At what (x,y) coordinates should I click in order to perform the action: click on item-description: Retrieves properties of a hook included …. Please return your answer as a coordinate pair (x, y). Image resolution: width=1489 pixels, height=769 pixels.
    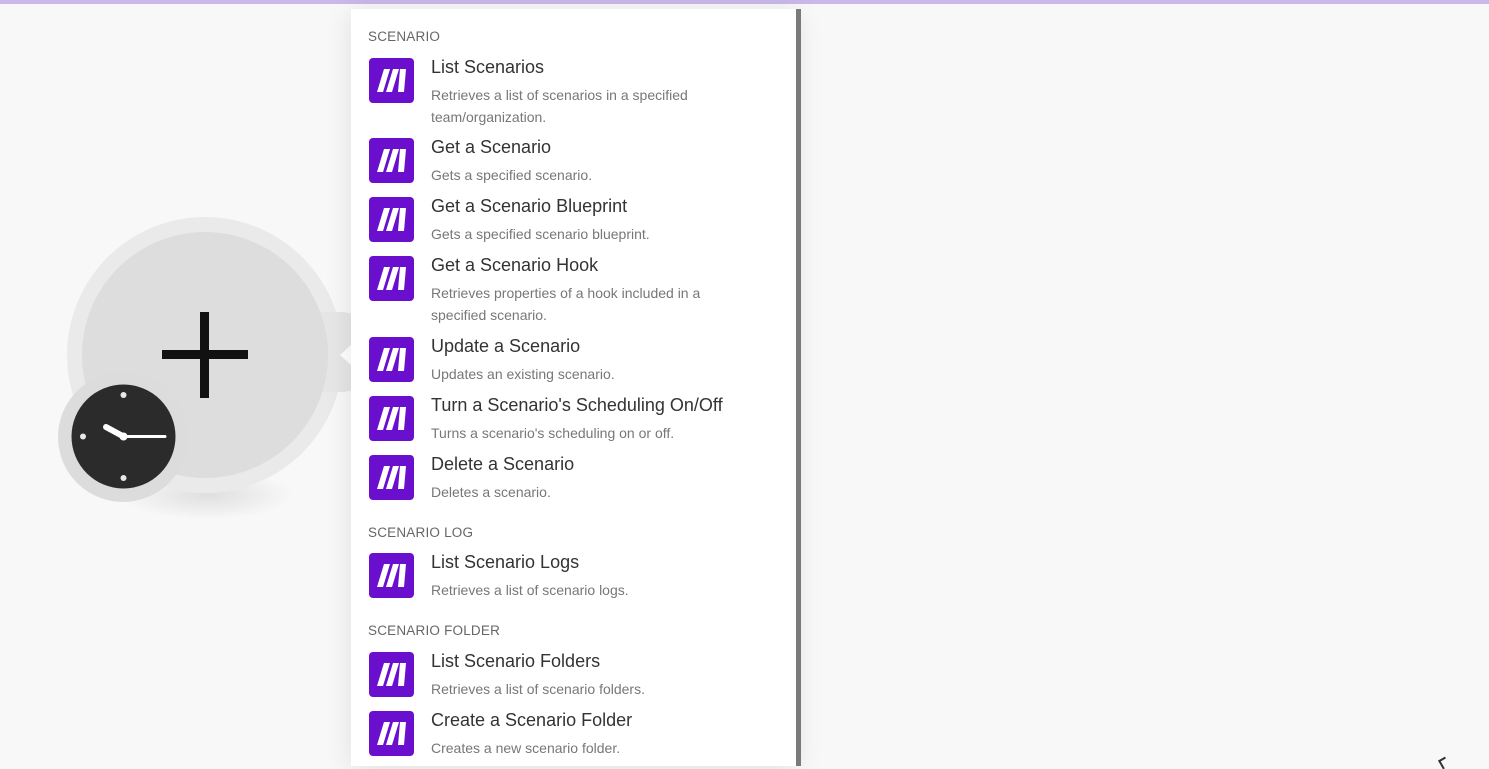
    Looking at the image, I should click on (566, 304).